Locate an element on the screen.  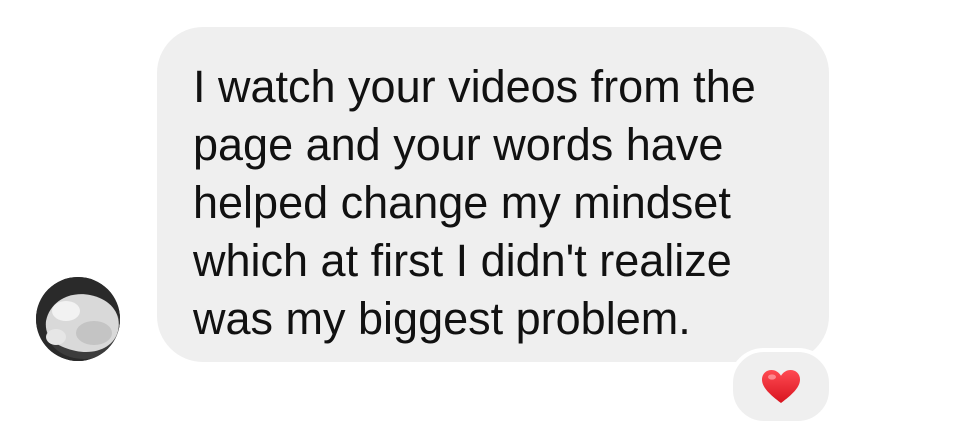
sender-avatar is located at coordinates (78, 319).